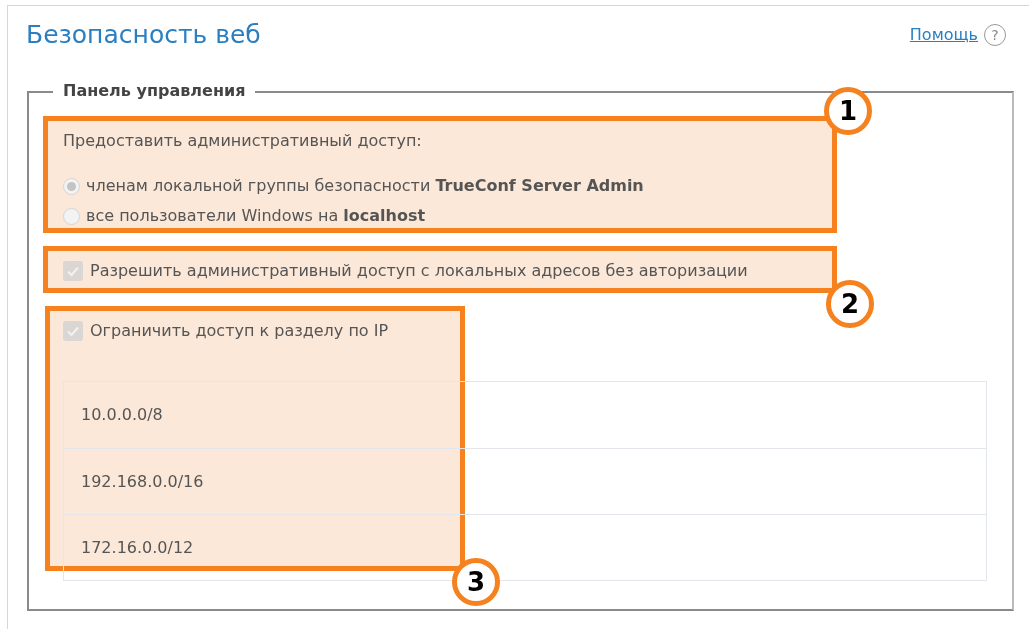 The height and width of the screenshot is (629, 1029). What do you see at coordinates (143, 35) in the screenshot?
I see `page-title: Безопасность веб` at bounding box center [143, 35].